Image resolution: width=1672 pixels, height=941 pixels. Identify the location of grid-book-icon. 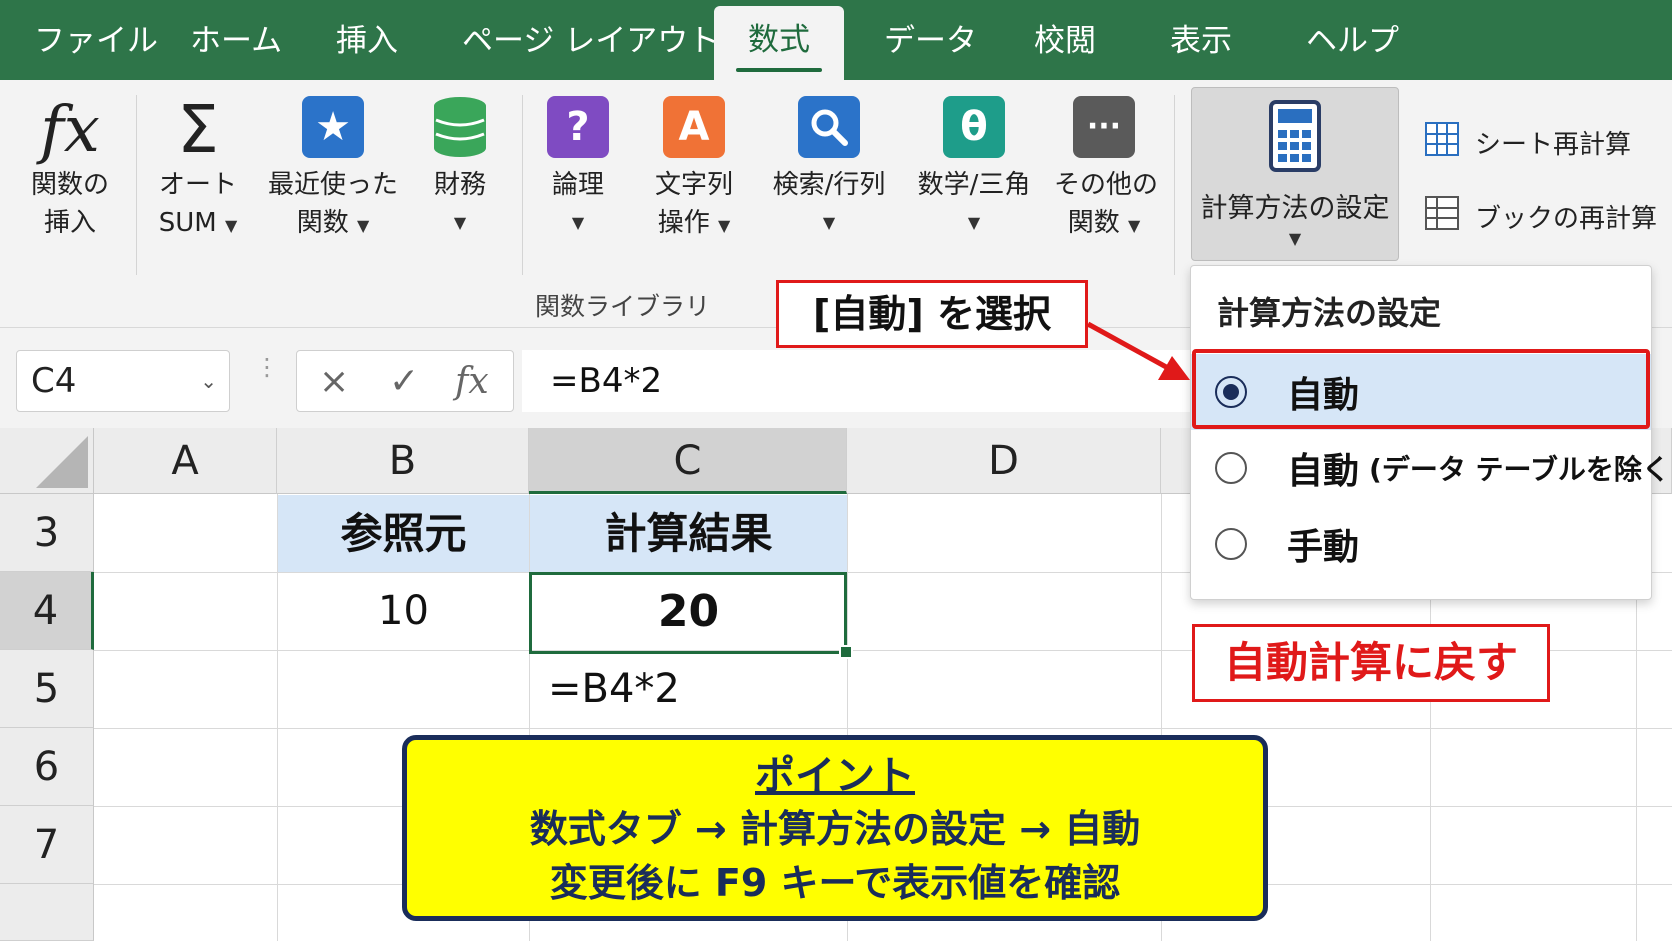
(1442, 216).